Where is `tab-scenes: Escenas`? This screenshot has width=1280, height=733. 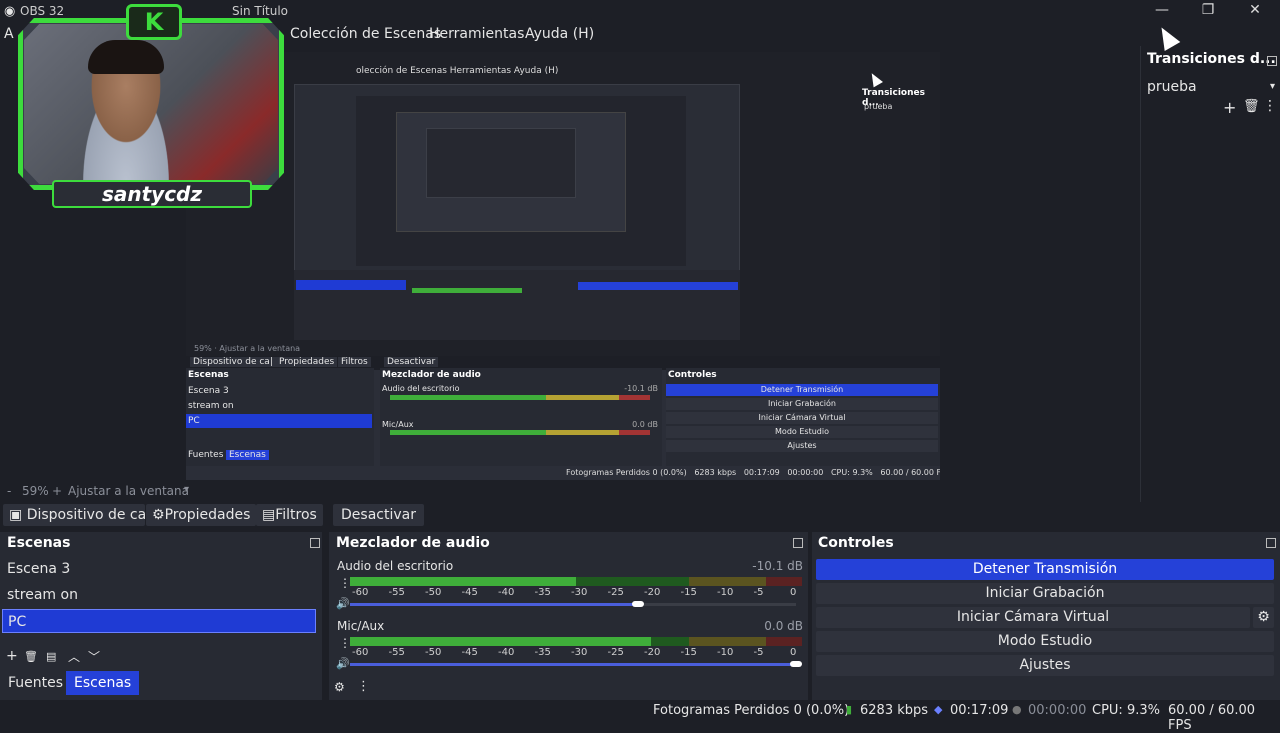 tab-scenes: Escenas is located at coordinates (103, 683).